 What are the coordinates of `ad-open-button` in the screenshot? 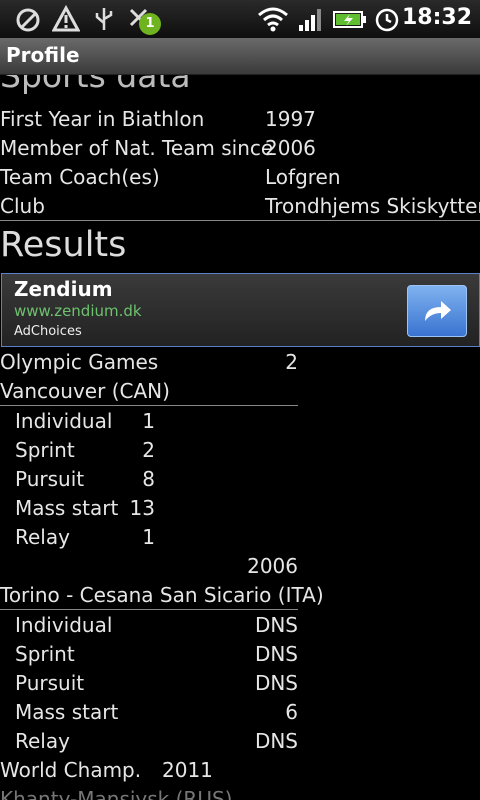 It's located at (437, 311).